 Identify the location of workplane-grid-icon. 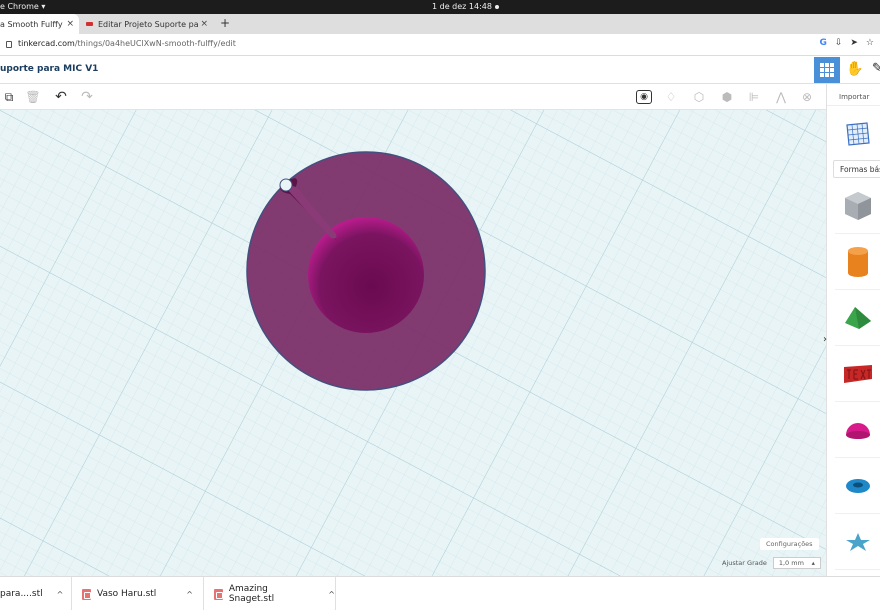
(858, 133).